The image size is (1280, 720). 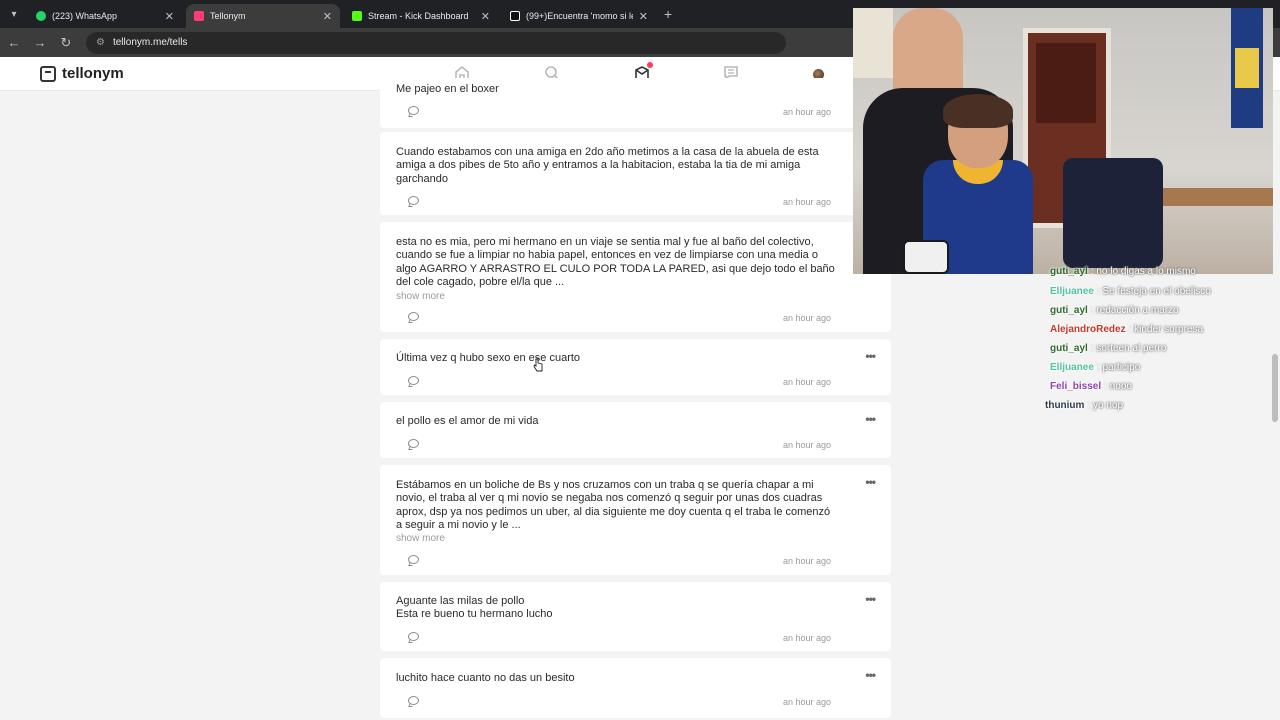 What do you see at coordinates (447, 89) in the screenshot?
I see `tell-text: Me pajeo en el boxer` at bounding box center [447, 89].